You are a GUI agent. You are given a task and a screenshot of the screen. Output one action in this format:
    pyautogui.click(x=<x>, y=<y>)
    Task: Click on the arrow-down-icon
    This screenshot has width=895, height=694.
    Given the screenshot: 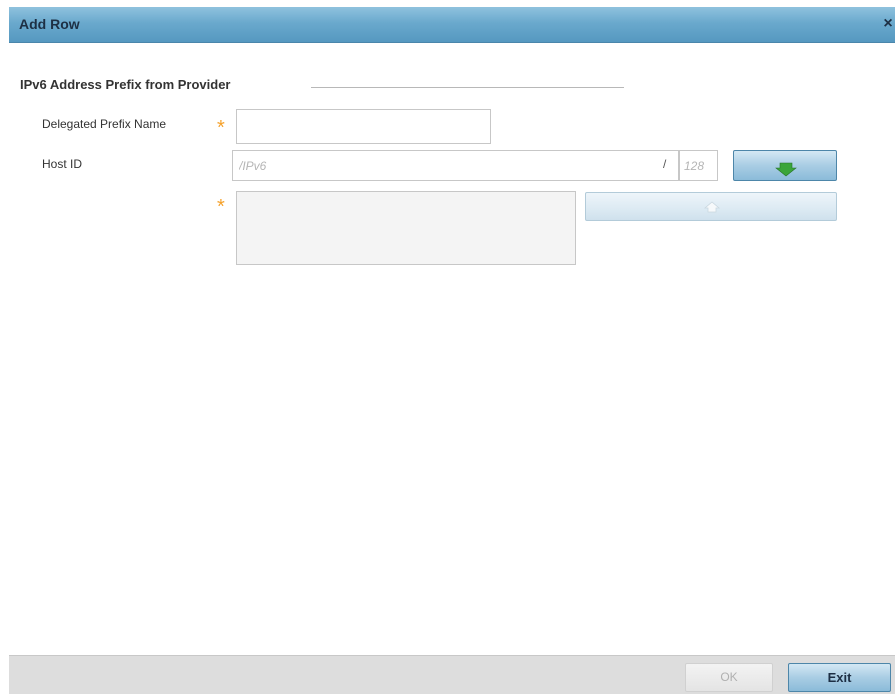 What is the action you would take?
    pyautogui.click(x=786, y=169)
    